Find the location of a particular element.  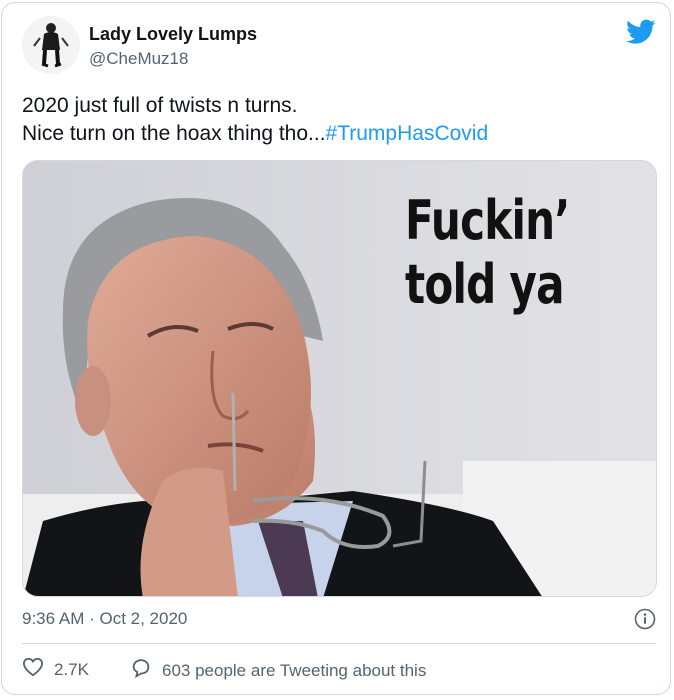

meme-caption-line2: told ya is located at coordinates (485, 284).